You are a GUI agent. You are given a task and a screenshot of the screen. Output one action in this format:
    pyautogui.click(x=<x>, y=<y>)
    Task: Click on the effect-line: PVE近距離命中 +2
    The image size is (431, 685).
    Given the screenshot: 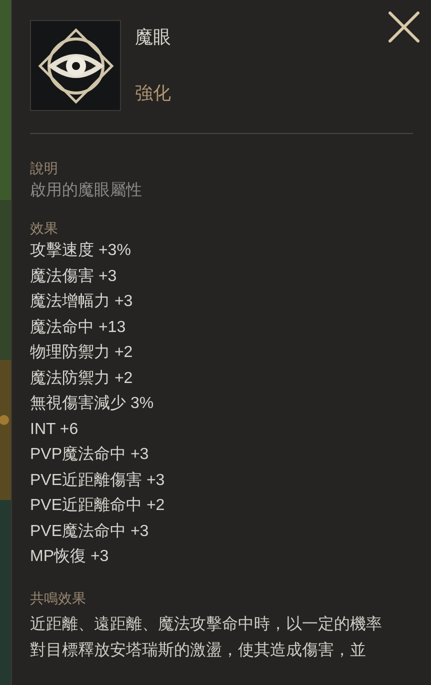 What is the action you would take?
    pyautogui.click(x=98, y=506)
    